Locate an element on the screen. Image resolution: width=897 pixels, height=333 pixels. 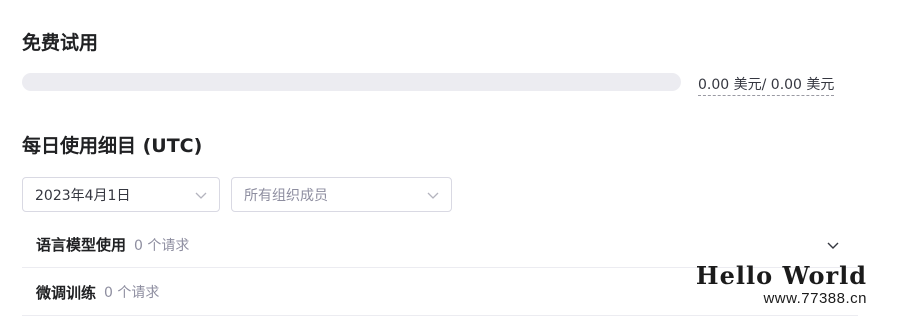
free-trial-amount: 0.00 美元/ 0.00 美元 is located at coordinates (766, 85).